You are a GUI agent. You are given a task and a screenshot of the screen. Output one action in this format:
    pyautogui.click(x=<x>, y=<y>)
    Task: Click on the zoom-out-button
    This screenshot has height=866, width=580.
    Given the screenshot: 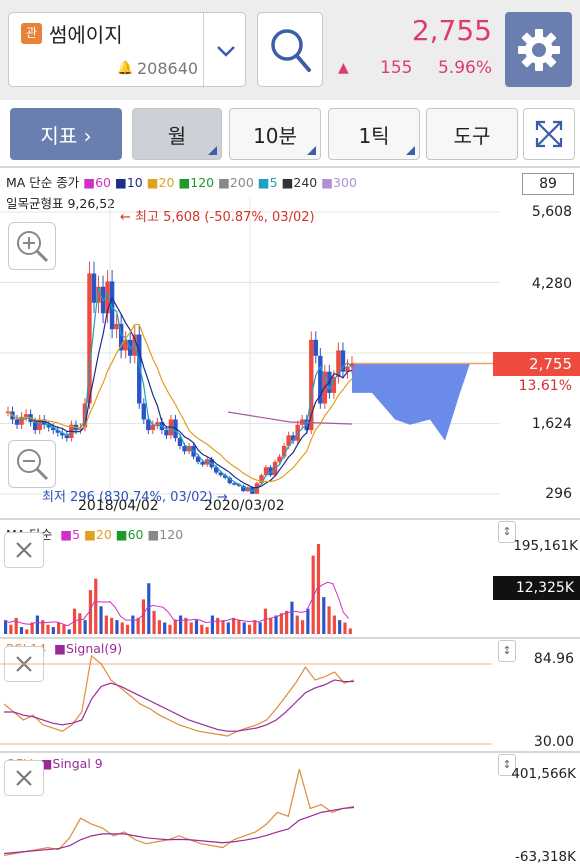 What is the action you would take?
    pyautogui.click(x=32, y=464)
    